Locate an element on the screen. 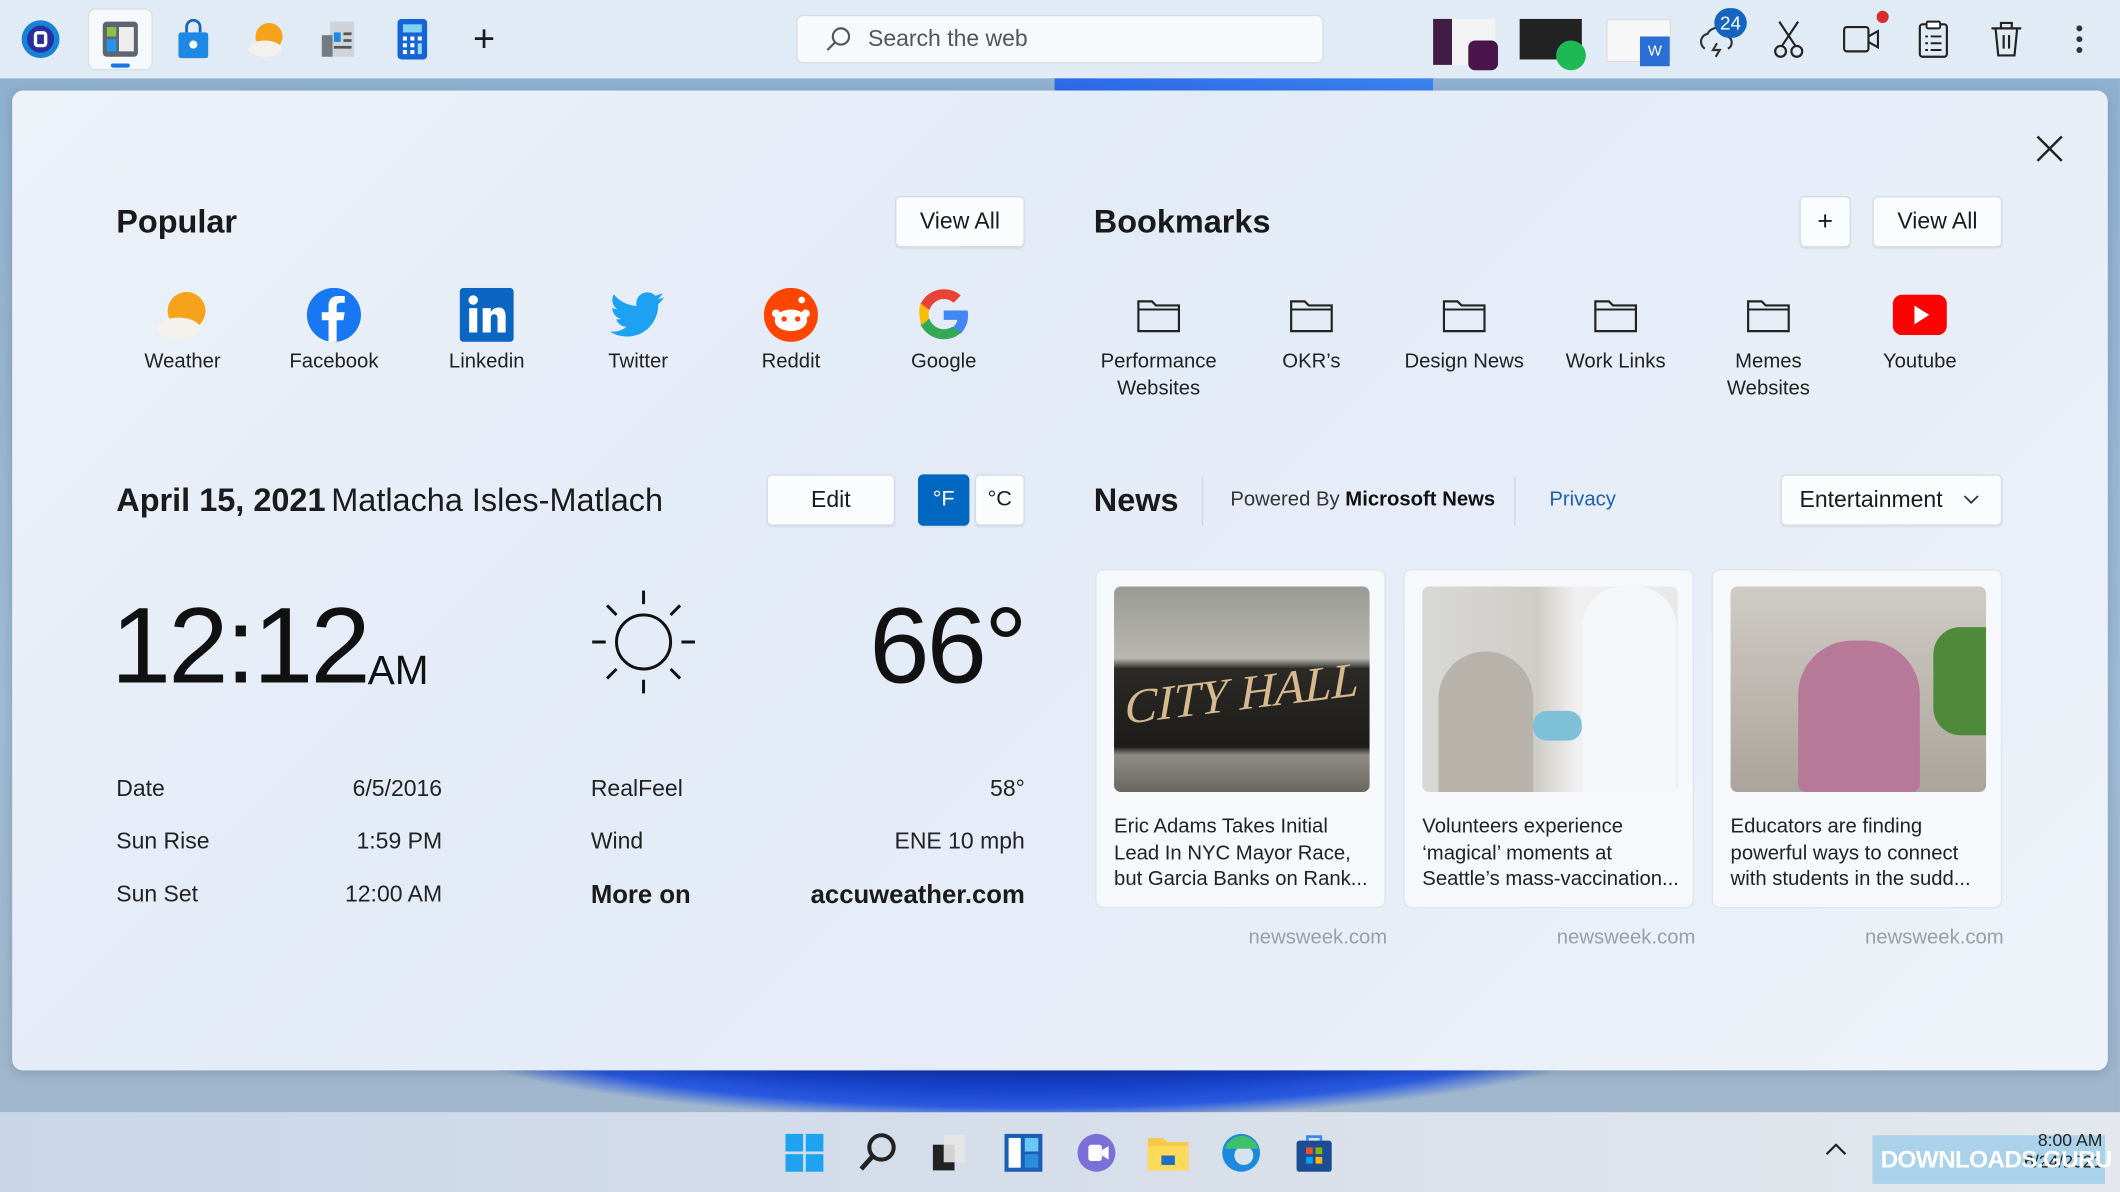  weather-date: April 15, 2021 is located at coordinates (221, 500).